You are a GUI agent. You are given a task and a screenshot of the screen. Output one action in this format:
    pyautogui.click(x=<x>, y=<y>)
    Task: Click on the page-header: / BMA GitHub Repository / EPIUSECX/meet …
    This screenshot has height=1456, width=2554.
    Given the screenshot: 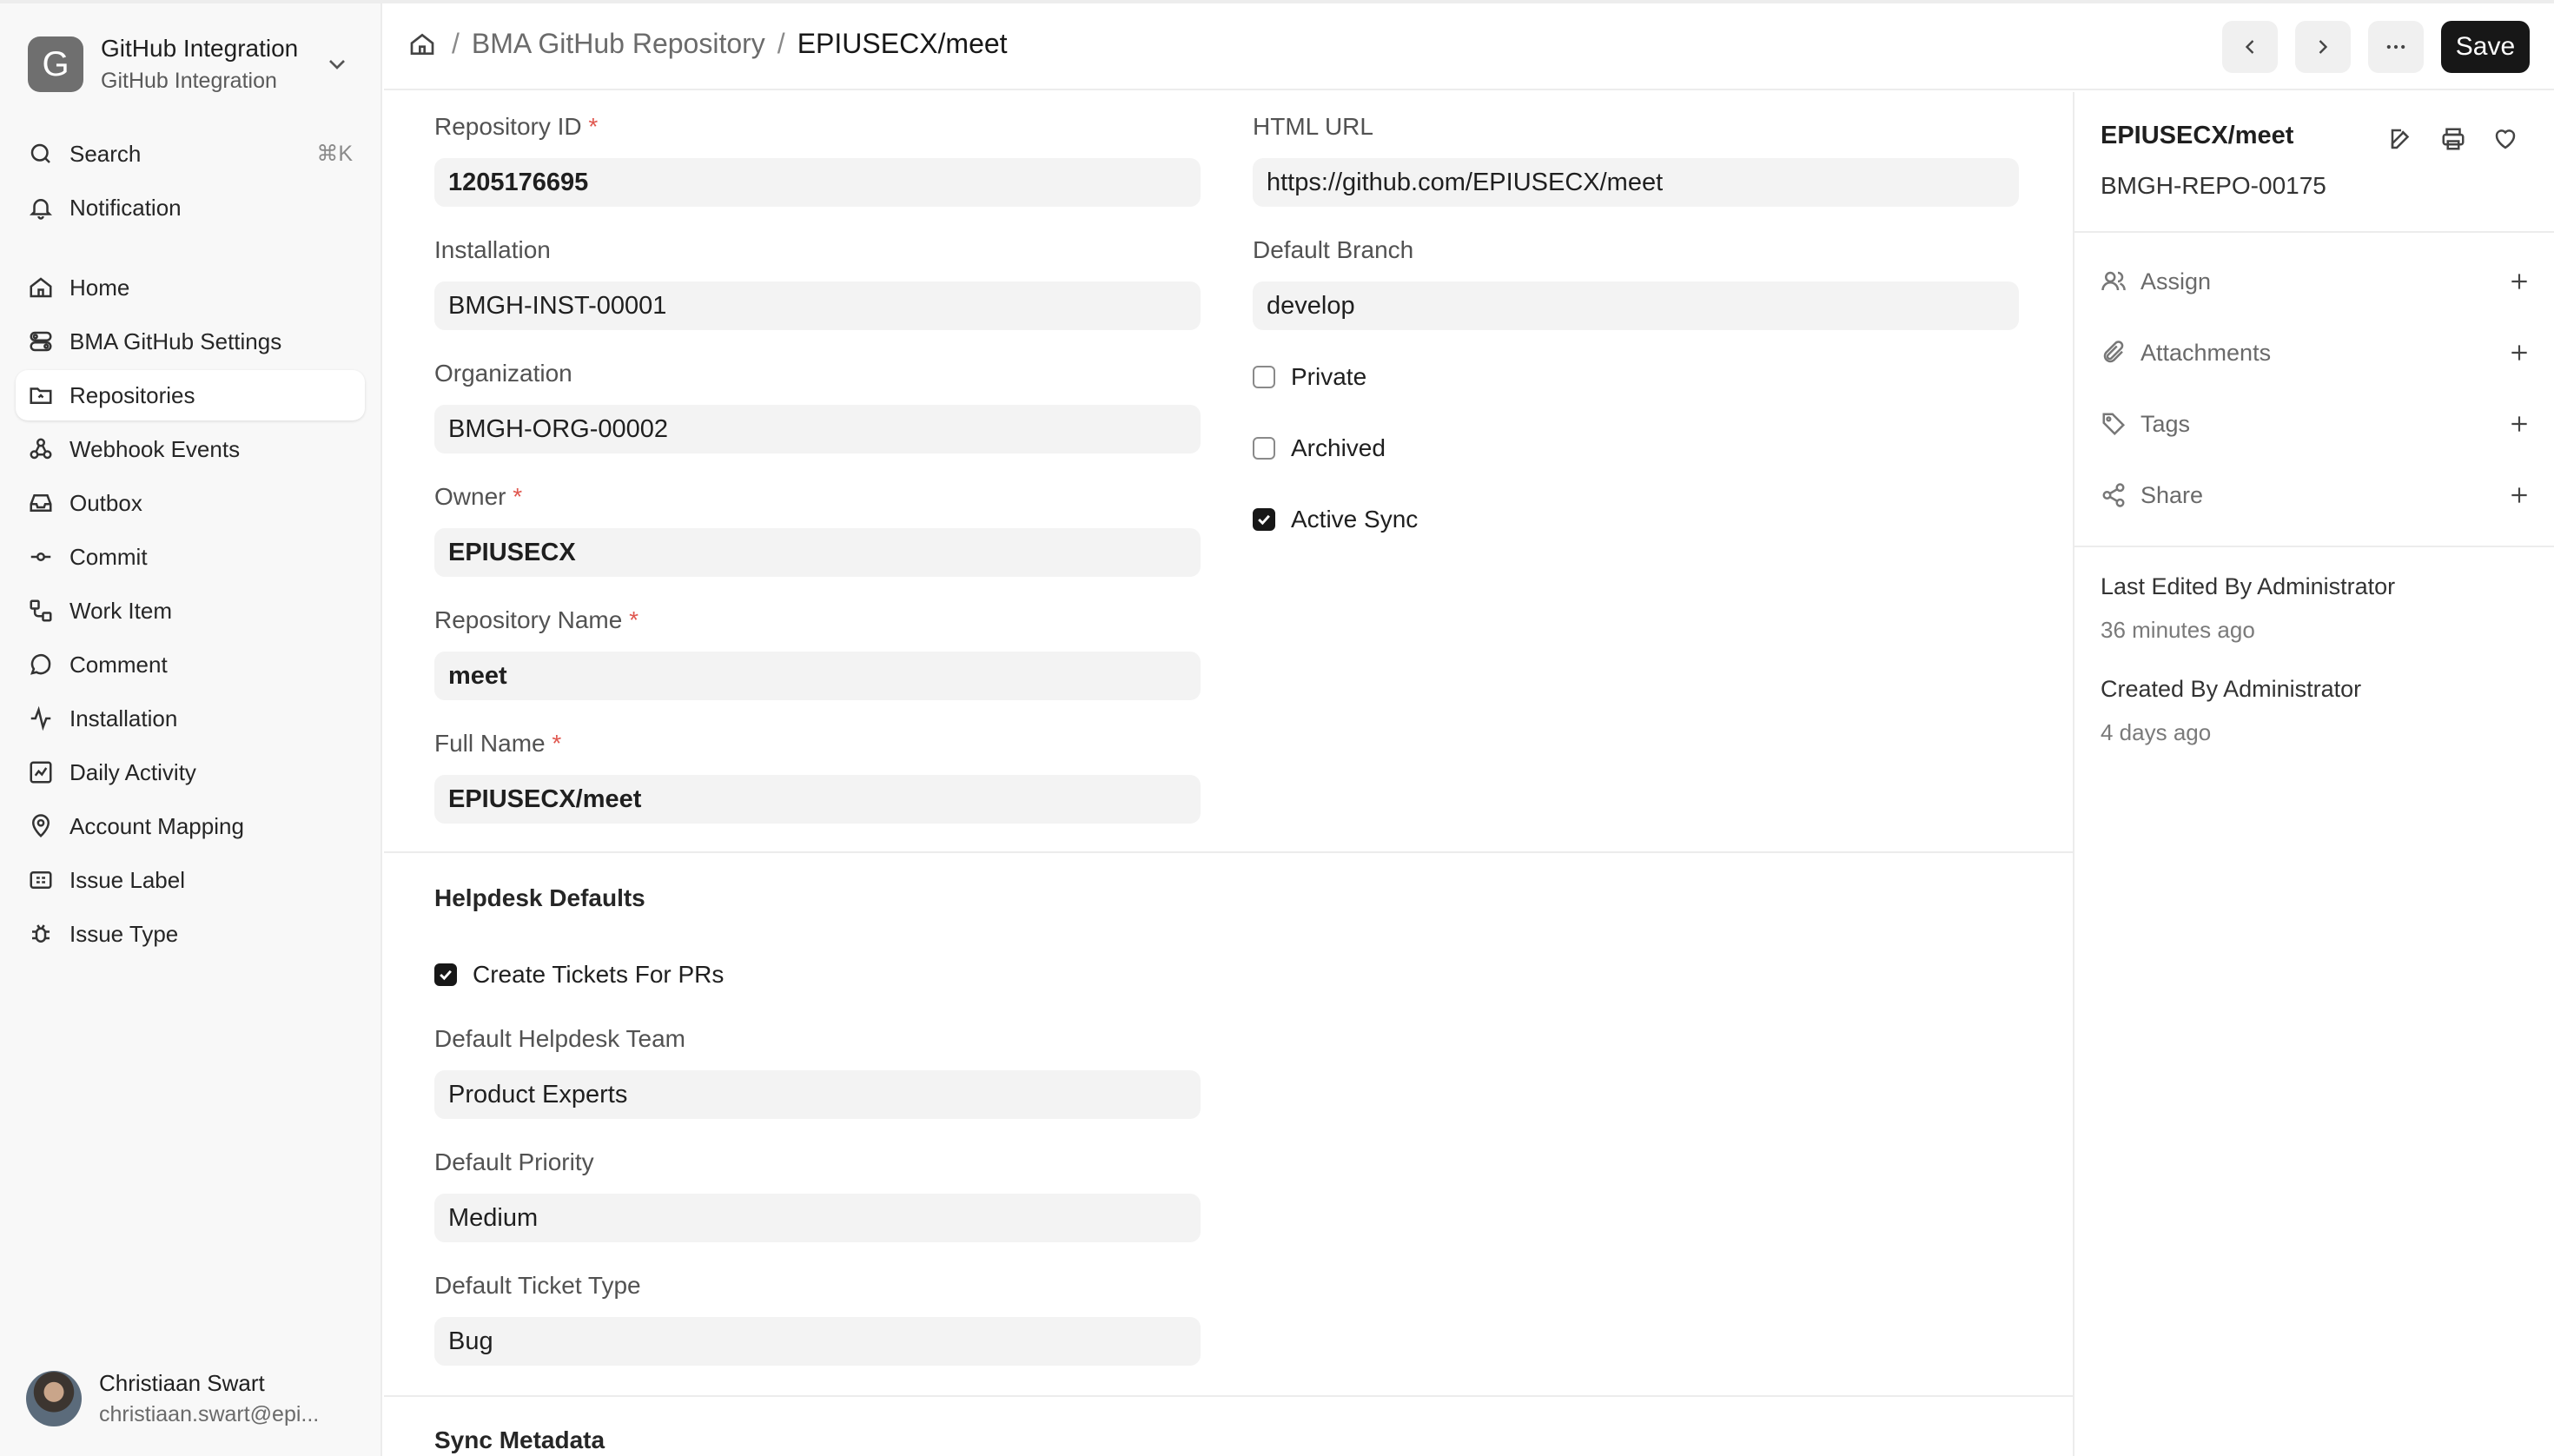 What is the action you would take?
    pyautogui.click(x=1469, y=46)
    